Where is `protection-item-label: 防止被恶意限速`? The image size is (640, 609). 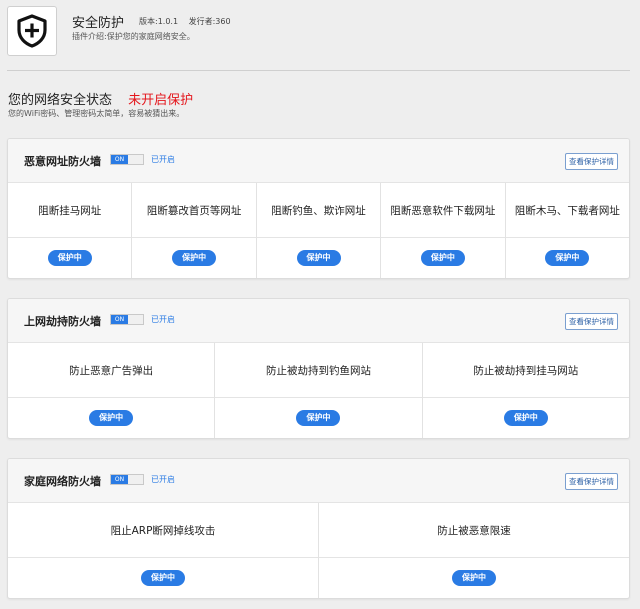
protection-item-label: 防止被恶意限速 is located at coordinates (474, 530).